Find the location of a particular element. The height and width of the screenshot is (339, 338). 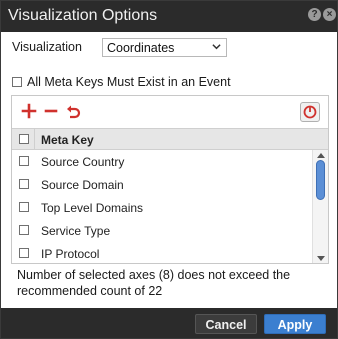

minus-icon is located at coordinates (51, 111).